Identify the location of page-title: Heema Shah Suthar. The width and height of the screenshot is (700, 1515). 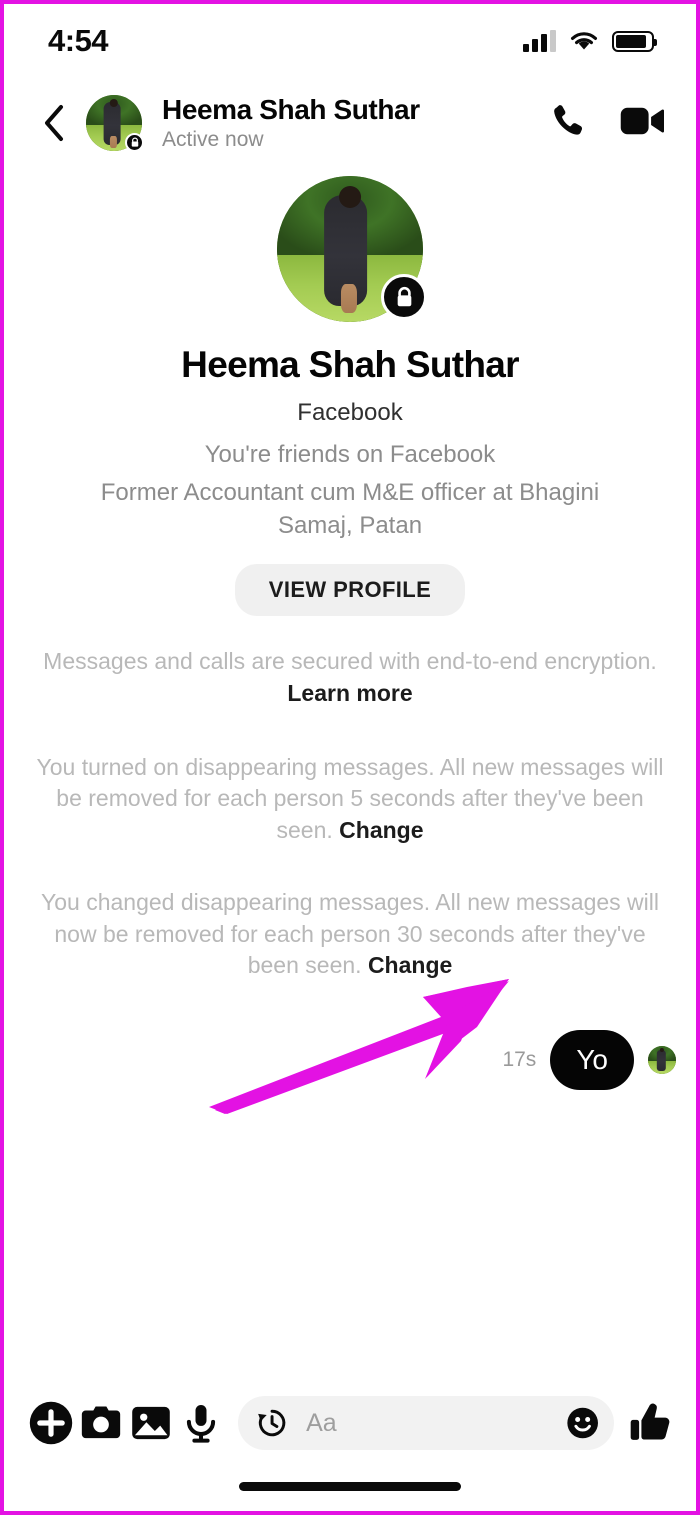
(350, 364).